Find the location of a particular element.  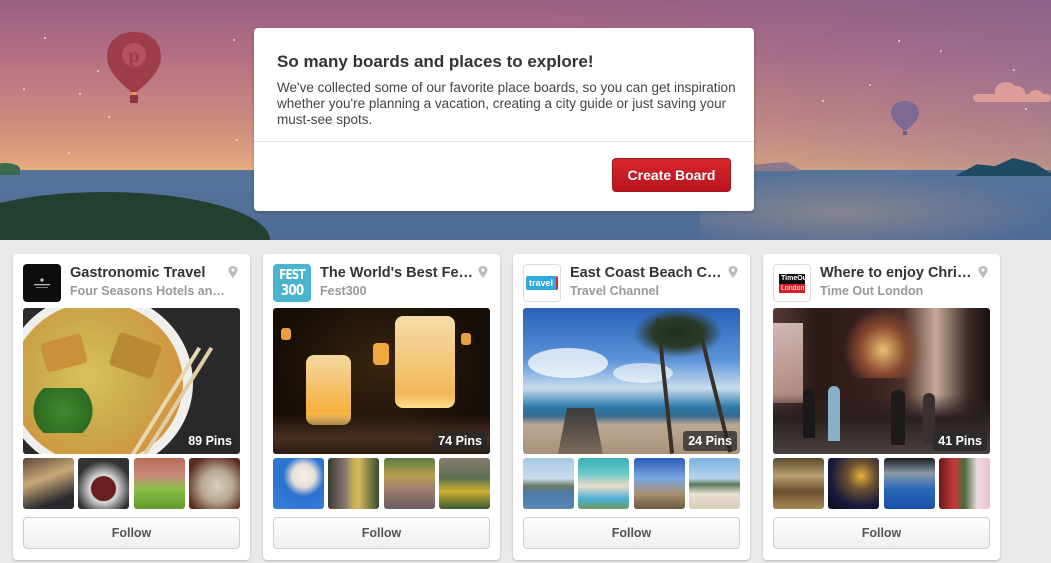

board-owner: Time Out London is located at coordinates (902, 291).